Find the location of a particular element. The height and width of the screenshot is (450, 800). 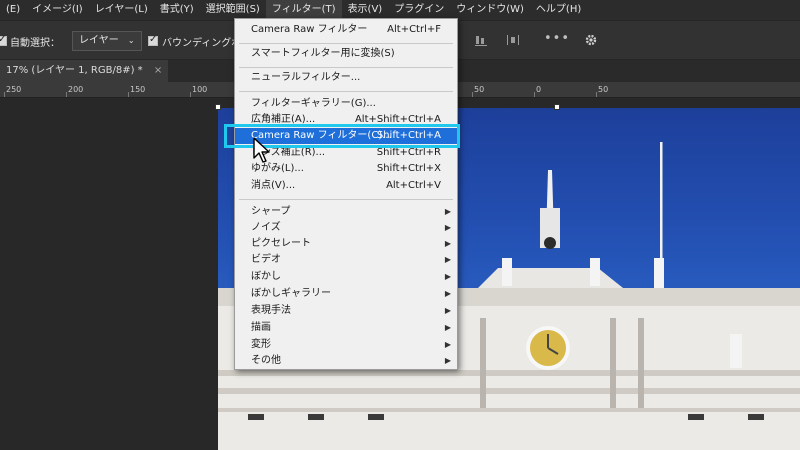

auto-select-dropdown: レイヤー ⌄ is located at coordinates (107, 41).